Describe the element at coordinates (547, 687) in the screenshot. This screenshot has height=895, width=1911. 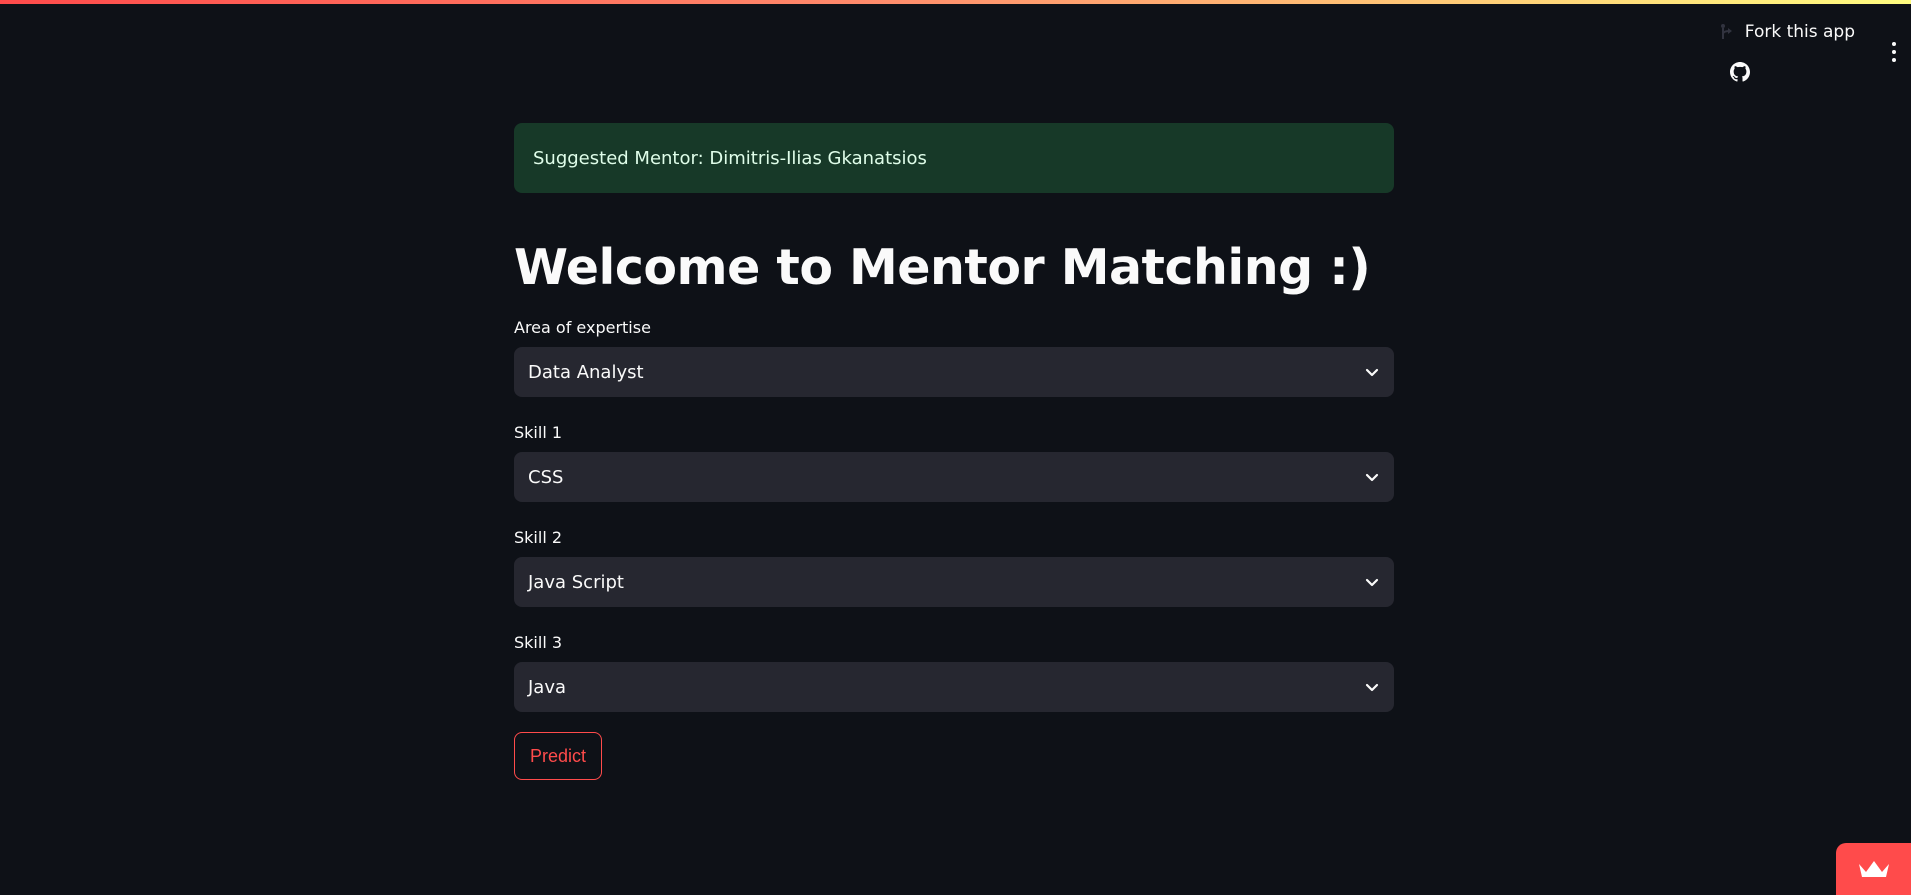
I see `select-value: Java` at that location.